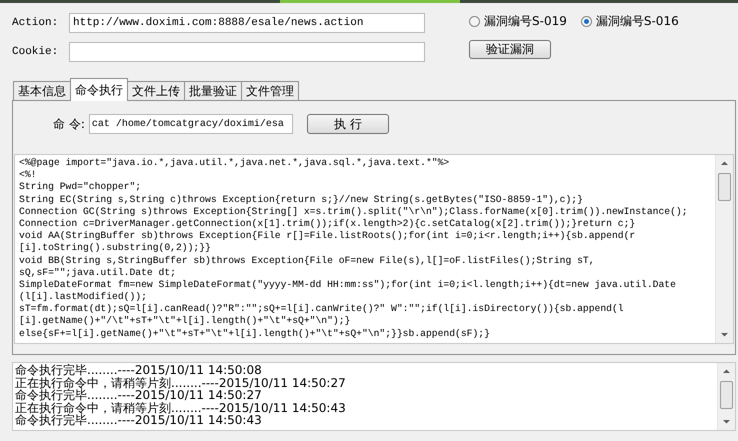 This screenshot has height=441, width=738. What do you see at coordinates (115, 248) in the screenshot?
I see `code-line: [i].toString().substring(0,2));}}` at bounding box center [115, 248].